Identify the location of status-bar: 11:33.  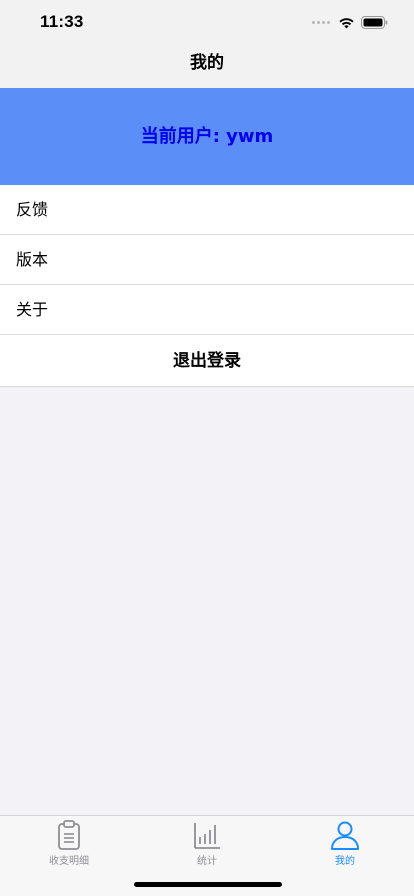
(207, 22).